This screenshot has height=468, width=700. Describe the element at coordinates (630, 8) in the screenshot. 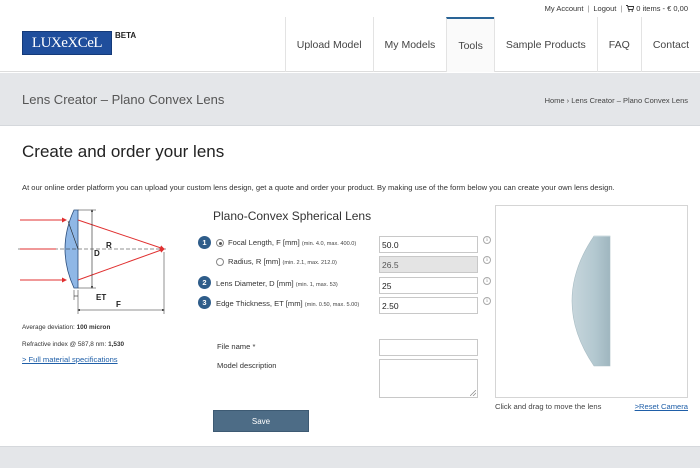

I see `cart-icon` at that location.